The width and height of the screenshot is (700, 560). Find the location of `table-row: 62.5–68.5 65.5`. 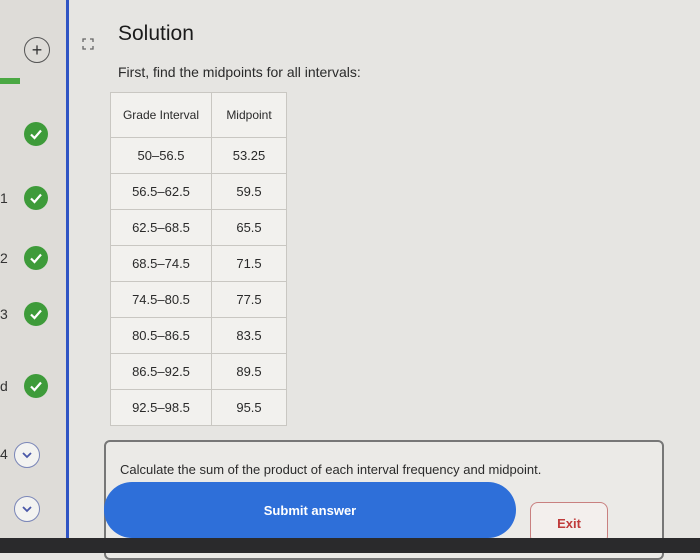

table-row: 62.5–68.5 65.5 is located at coordinates (198, 227).